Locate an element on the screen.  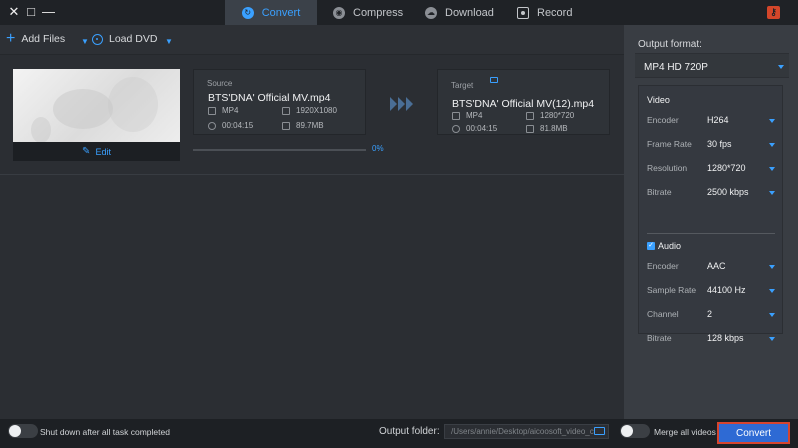
source-resolution: 1920X1080 is located at coordinates (309, 110).